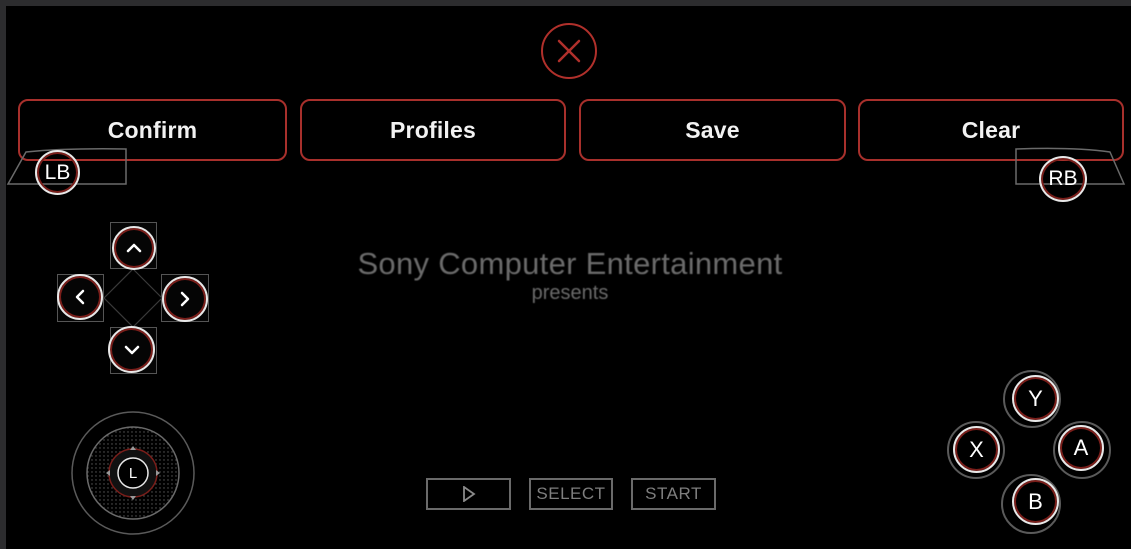 Image resolution: width=1131 pixels, height=549 pixels. I want to click on window-frame-left, so click(3, 274).